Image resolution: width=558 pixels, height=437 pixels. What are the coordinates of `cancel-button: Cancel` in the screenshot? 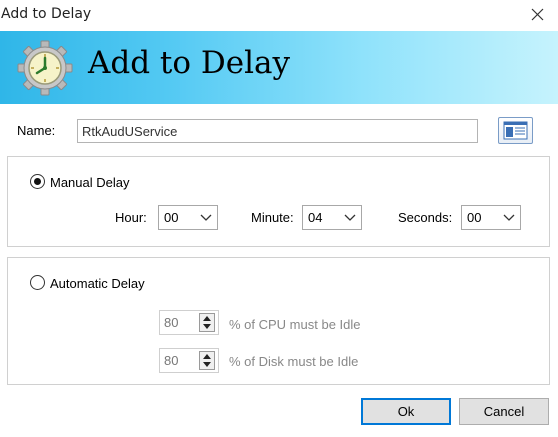 It's located at (504, 411).